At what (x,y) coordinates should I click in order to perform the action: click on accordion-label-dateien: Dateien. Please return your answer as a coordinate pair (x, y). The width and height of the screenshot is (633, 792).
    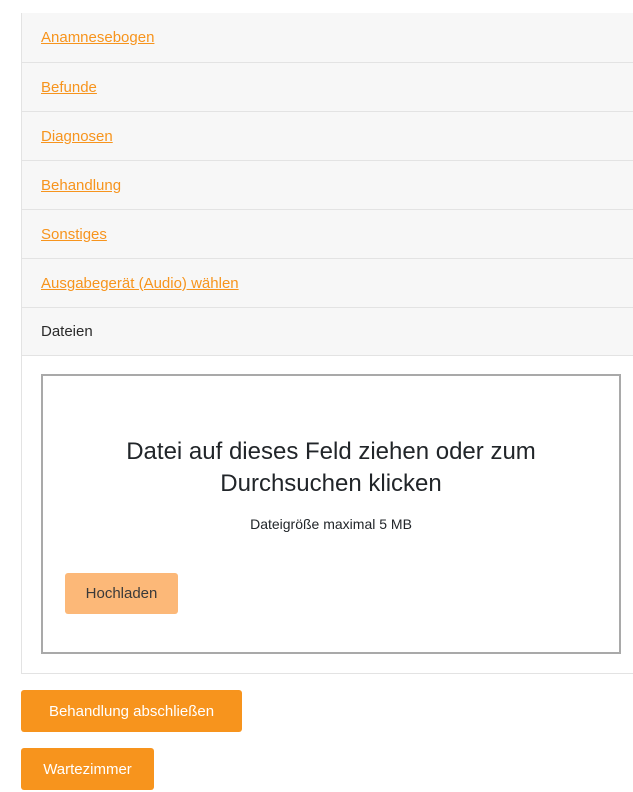
    Looking at the image, I should click on (67, 331).